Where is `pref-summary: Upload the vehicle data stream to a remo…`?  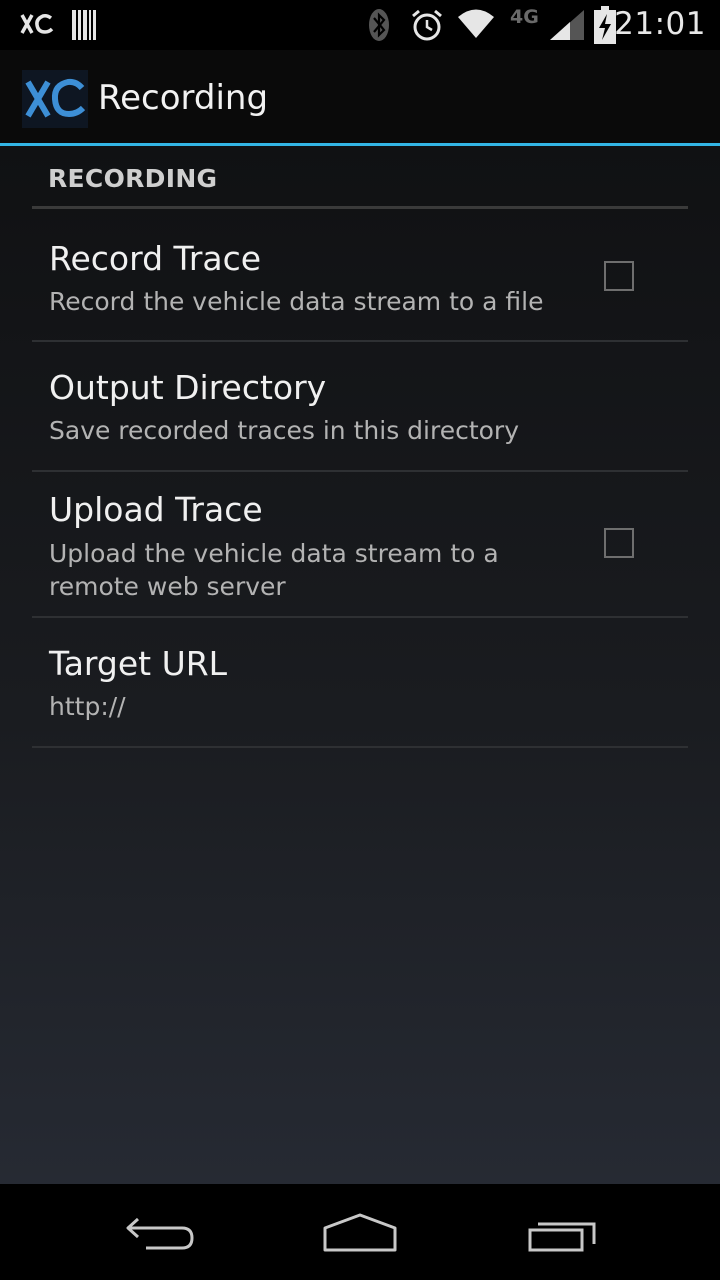 pref-summary: Upload the vehicle data stream to a remo… is located at coordinates (274, 570).